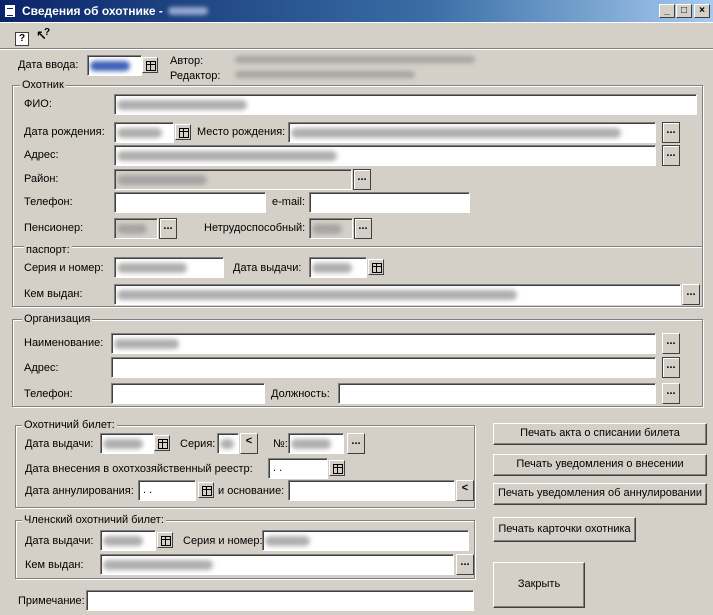 The height and width of the screenshot is (615, 713). I want to click on note-field, so click(280, 600).